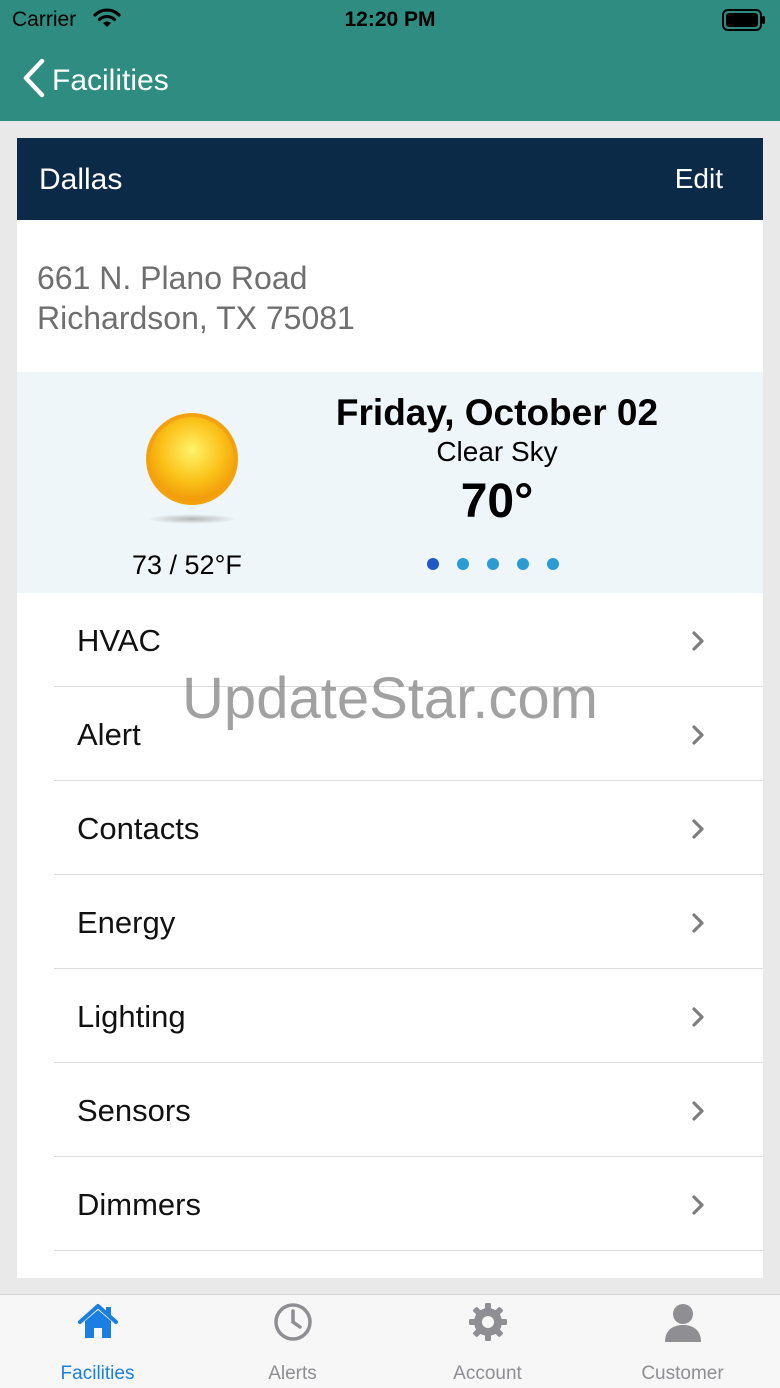 The width and height of the screenshot is (780, 1388). I want to click on menu-item-lighting: Lighting, so click(390, 1016).